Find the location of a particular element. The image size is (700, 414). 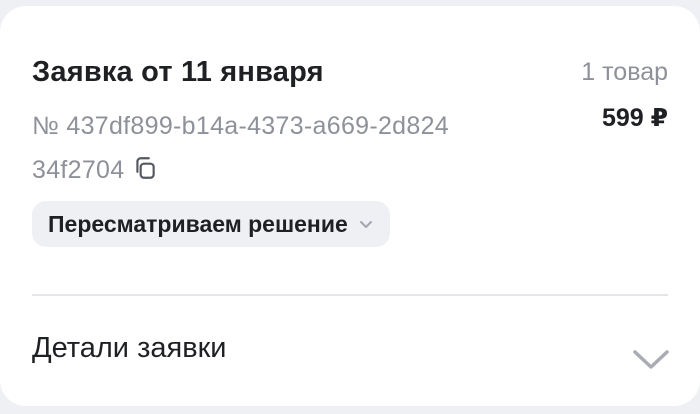

divider is located at coordinates (350, 295).